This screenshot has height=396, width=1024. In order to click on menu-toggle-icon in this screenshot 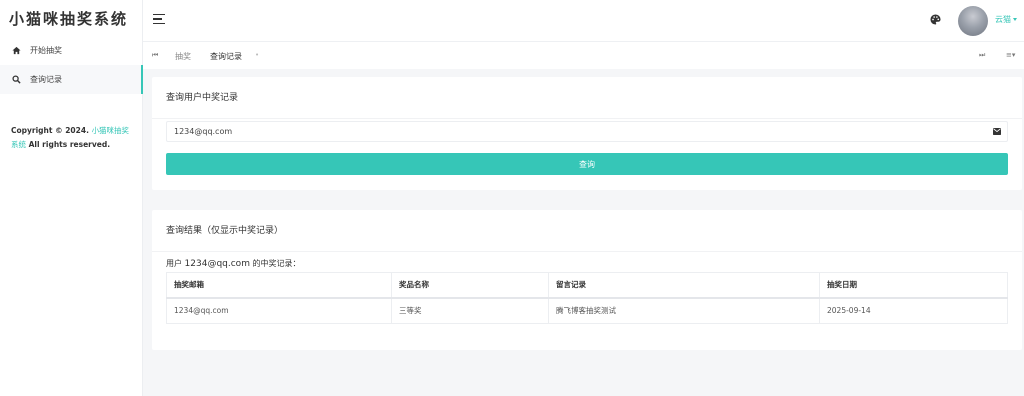, I will do `click(159, 19)`.